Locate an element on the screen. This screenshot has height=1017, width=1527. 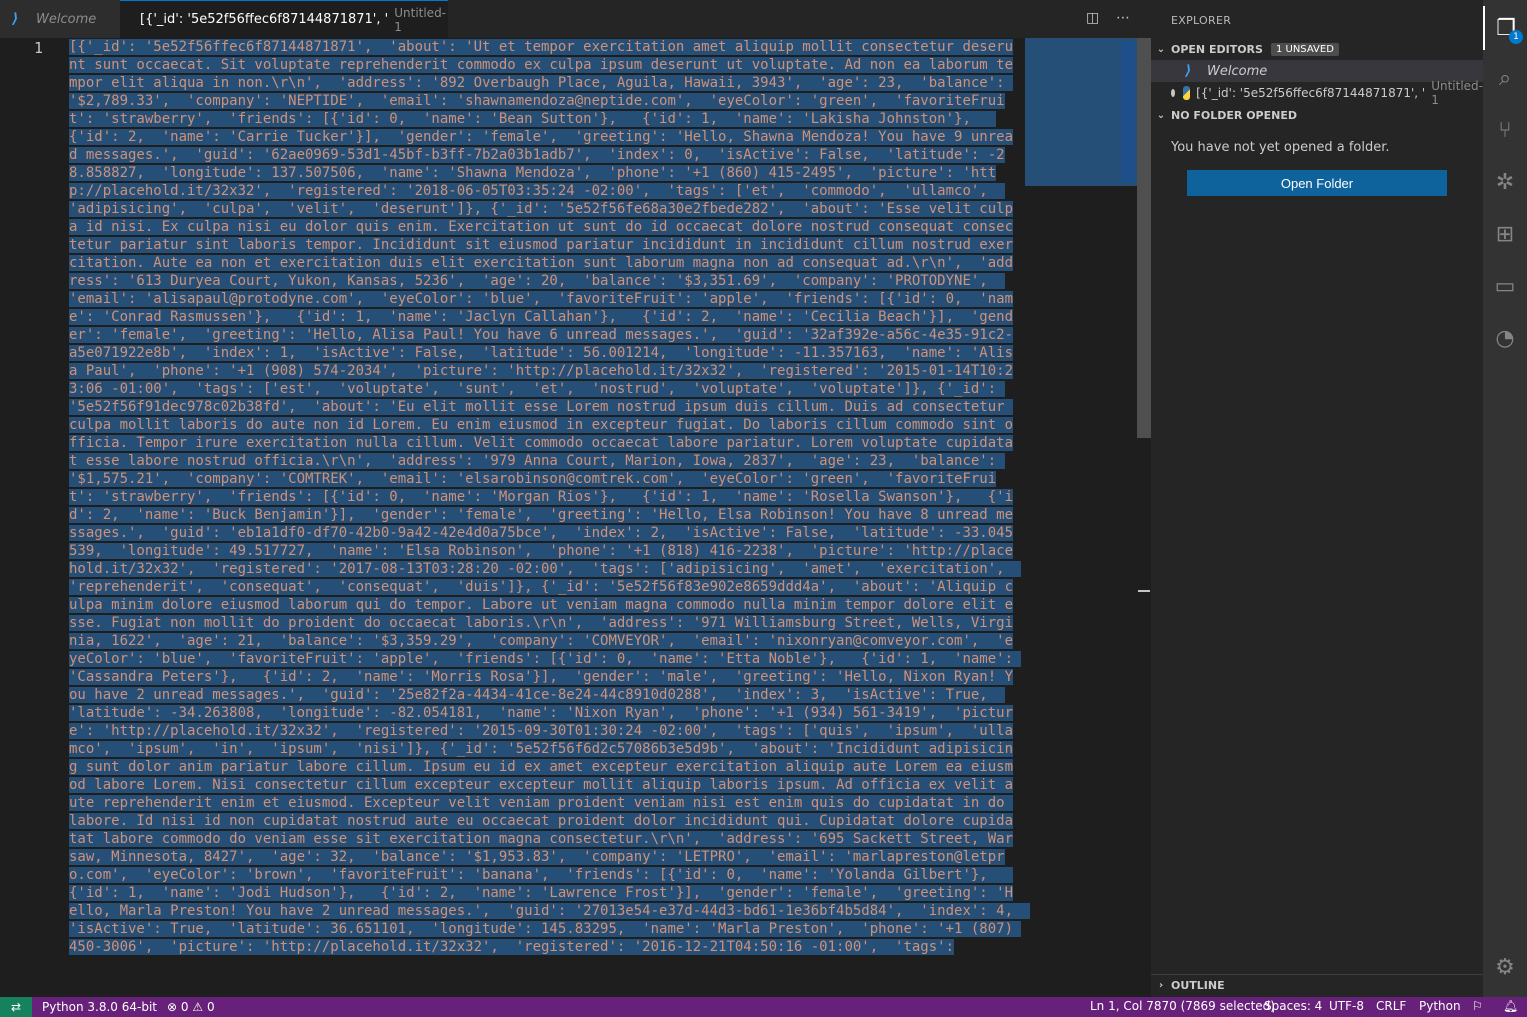
tab-label: Welcome is located at coordinates (66, 19).